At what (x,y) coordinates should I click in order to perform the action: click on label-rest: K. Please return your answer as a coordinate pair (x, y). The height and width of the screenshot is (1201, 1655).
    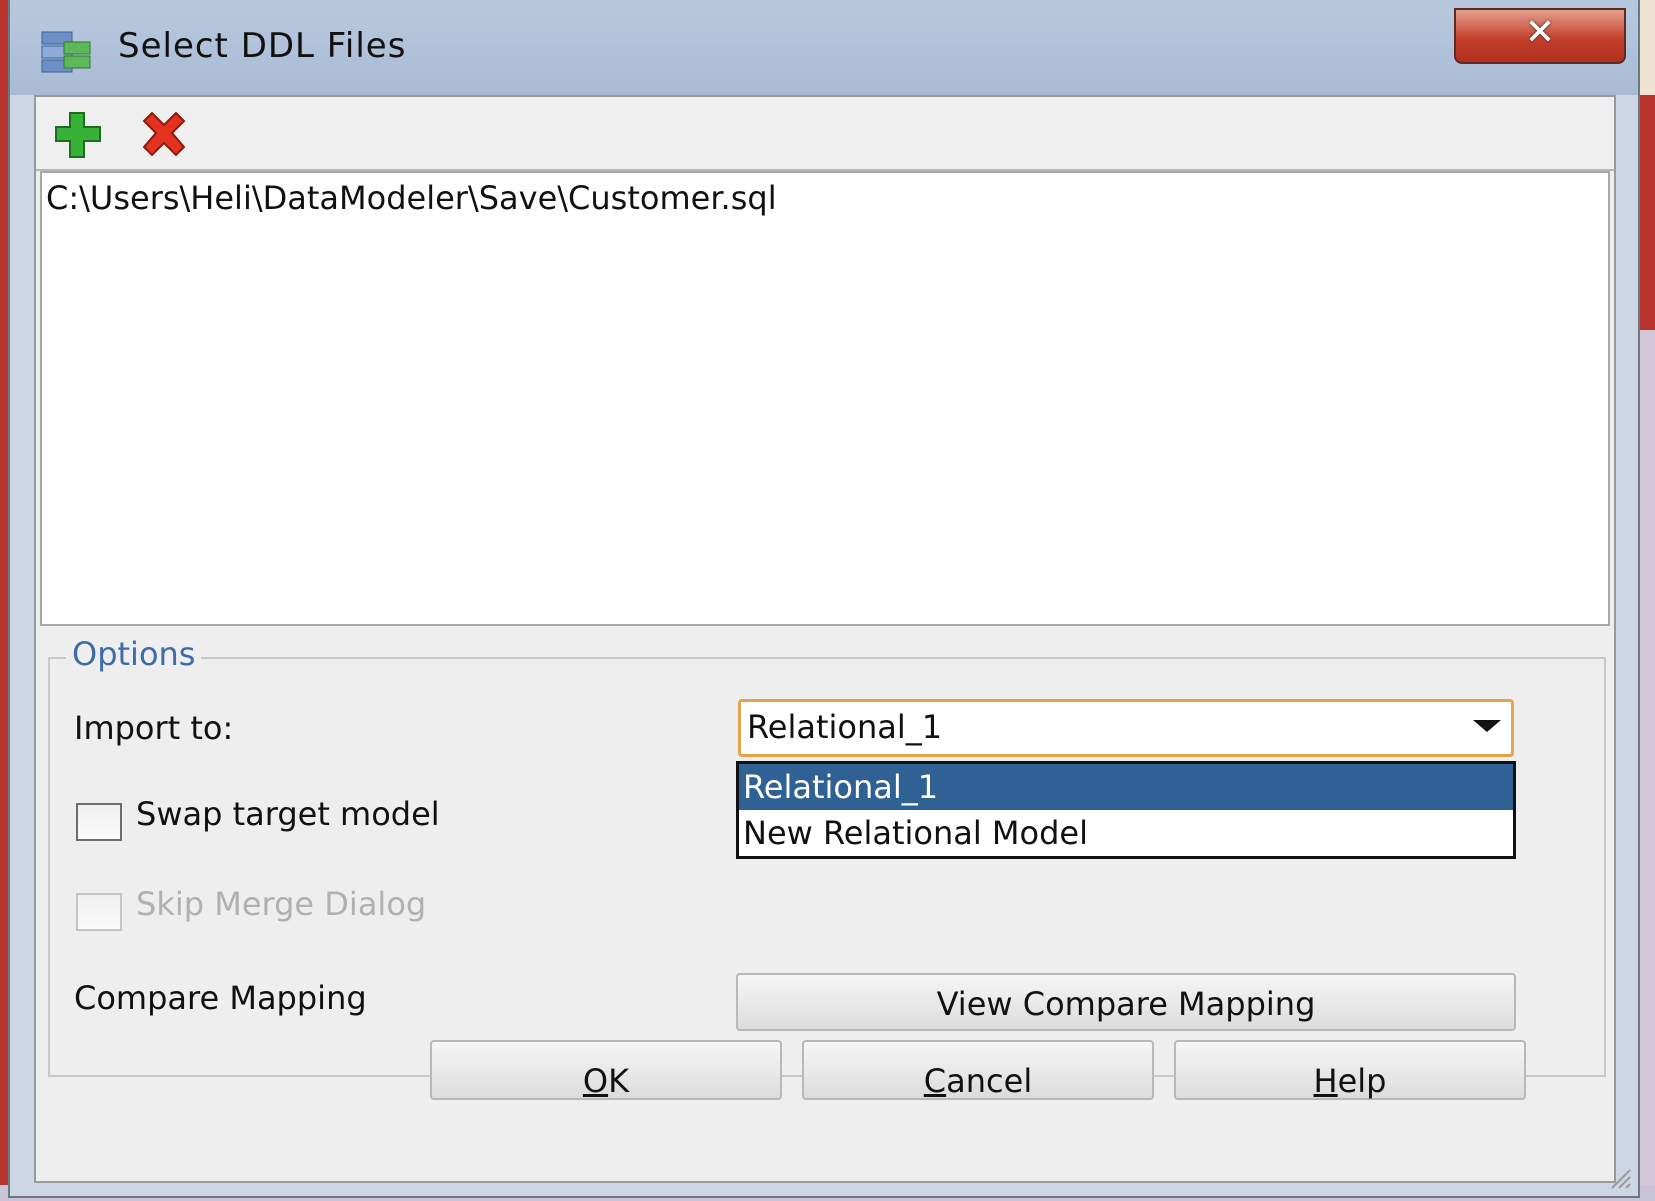
    Looking at the image, I should click on (619, 1081).